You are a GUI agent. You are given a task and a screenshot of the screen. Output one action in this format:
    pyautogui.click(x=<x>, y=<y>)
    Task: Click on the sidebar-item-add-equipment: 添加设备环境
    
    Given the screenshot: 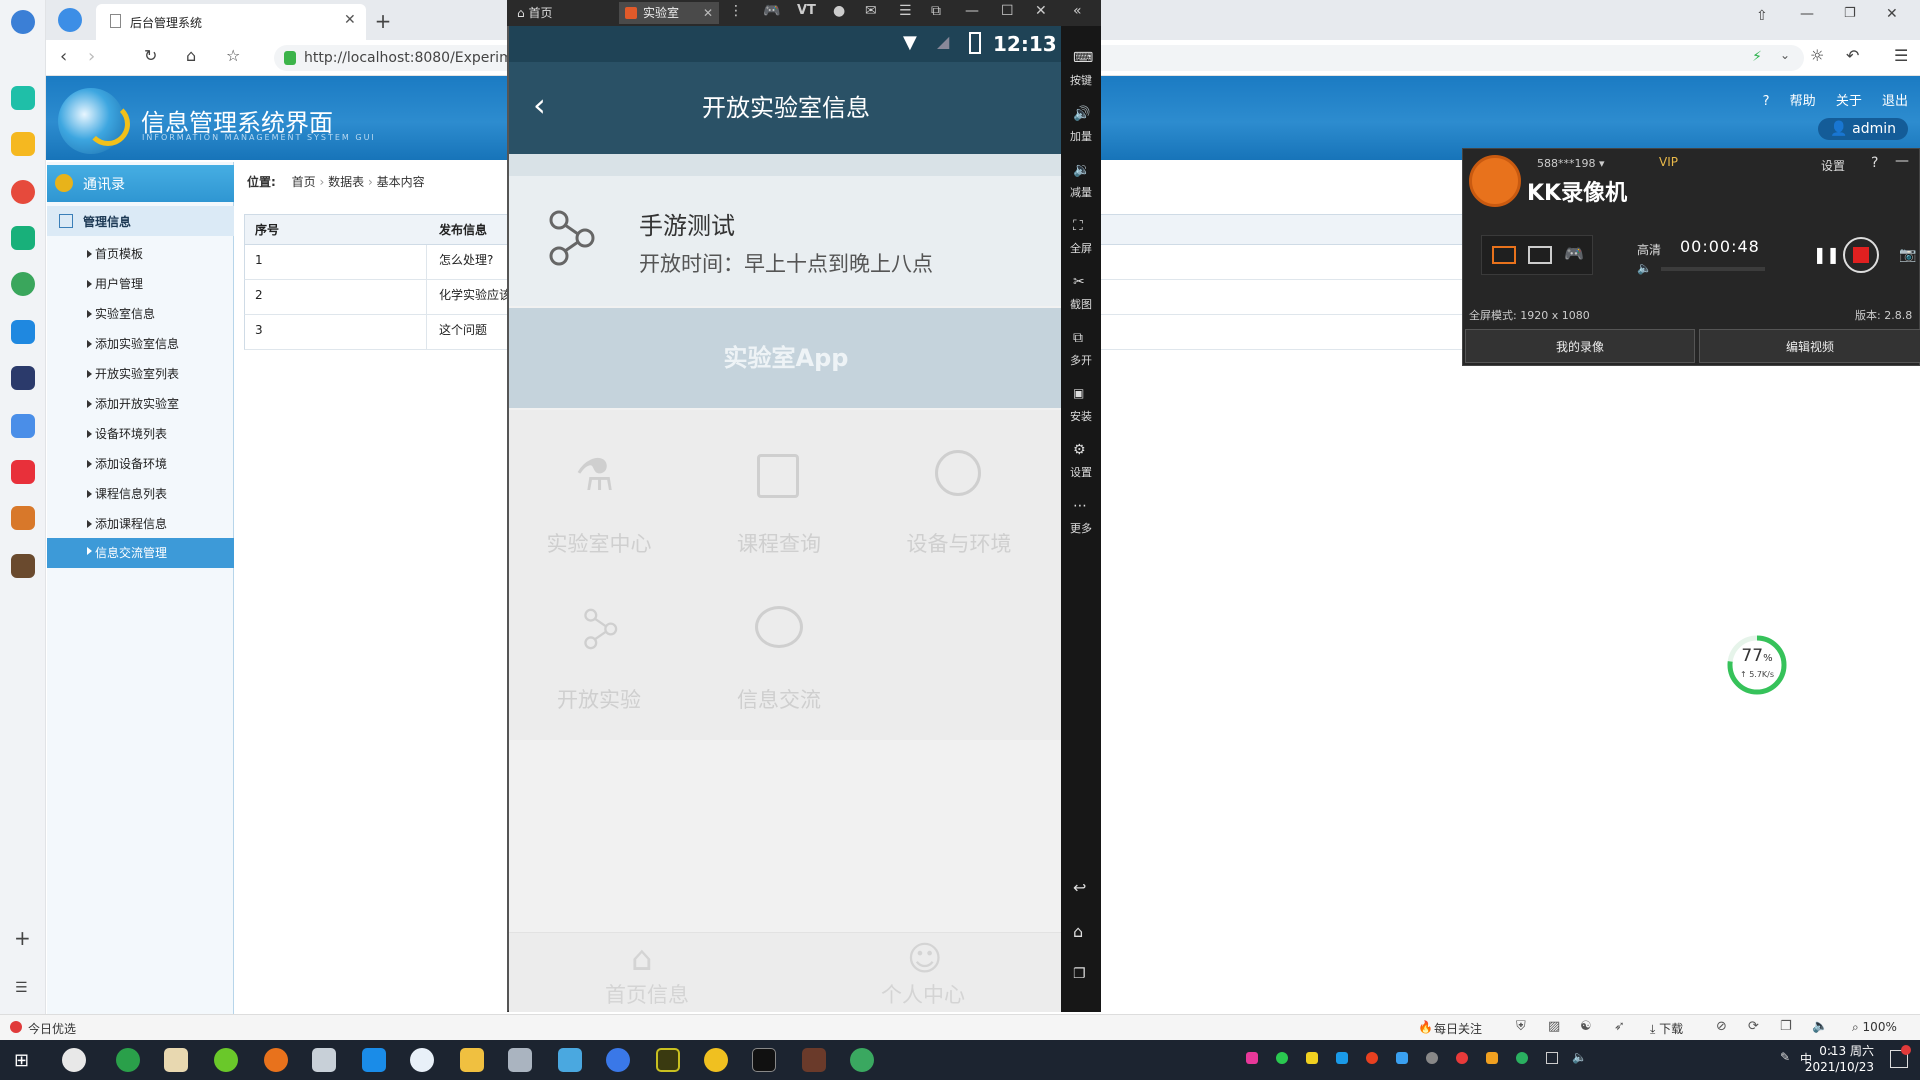 What is the action you would take?
    pyautogui.click(x=140, y=464)
    